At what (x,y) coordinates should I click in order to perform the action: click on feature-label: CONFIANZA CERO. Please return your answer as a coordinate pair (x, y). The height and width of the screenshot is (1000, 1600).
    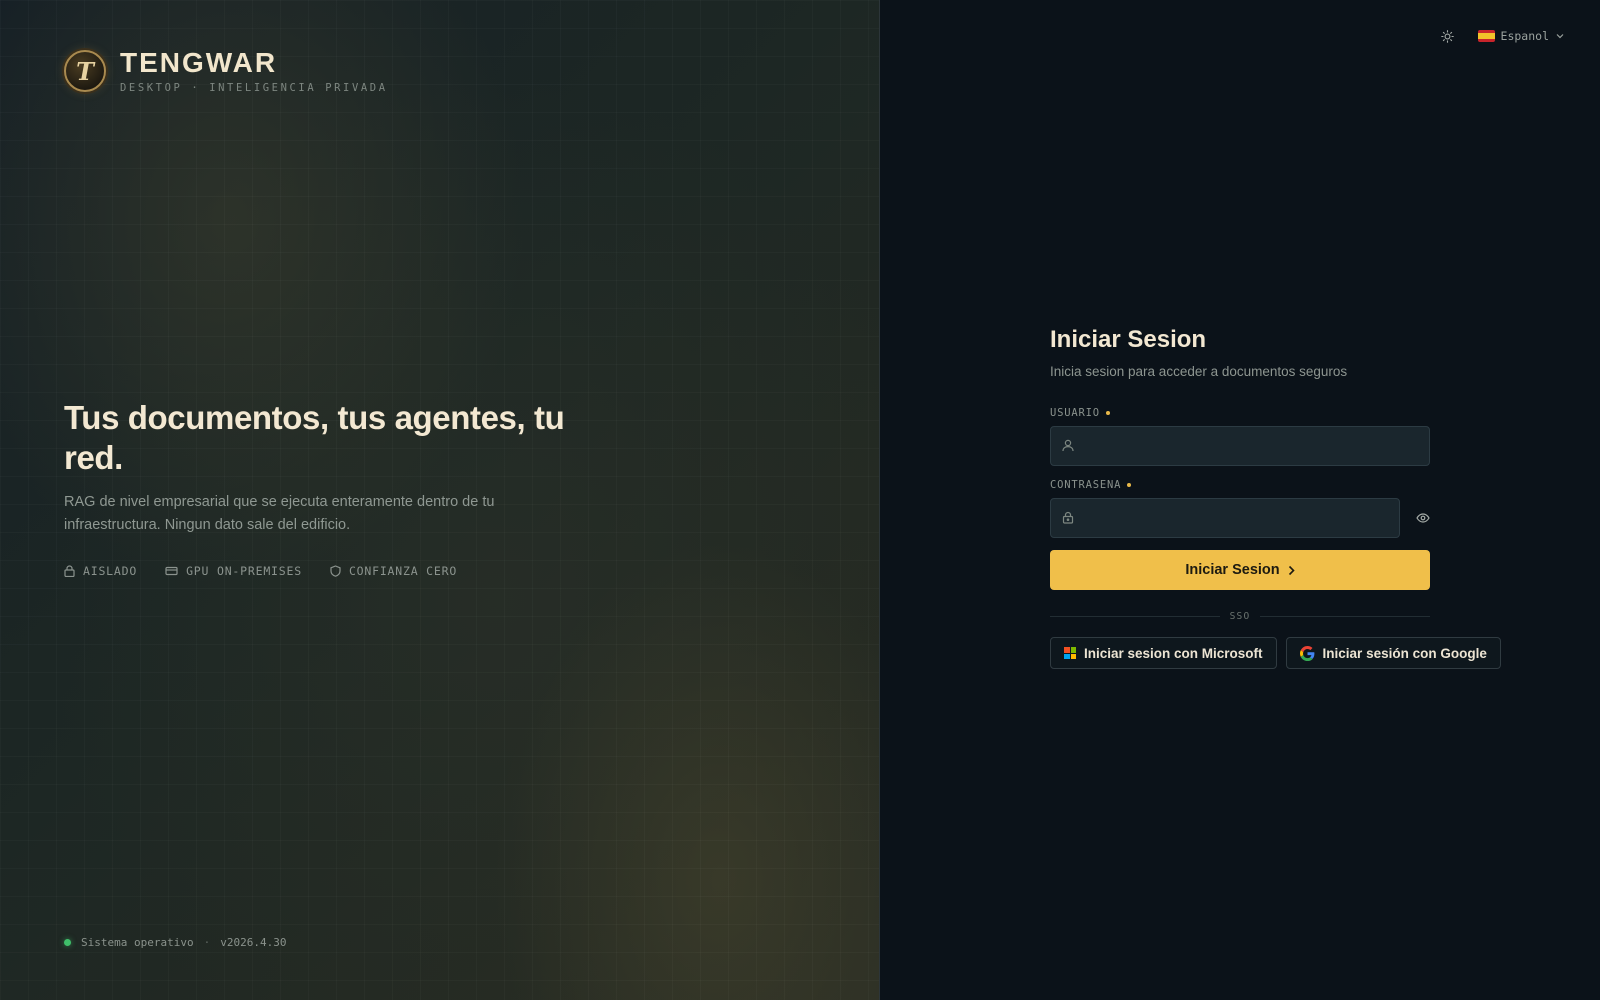
    Looking at the image, I should click on (403, 571).